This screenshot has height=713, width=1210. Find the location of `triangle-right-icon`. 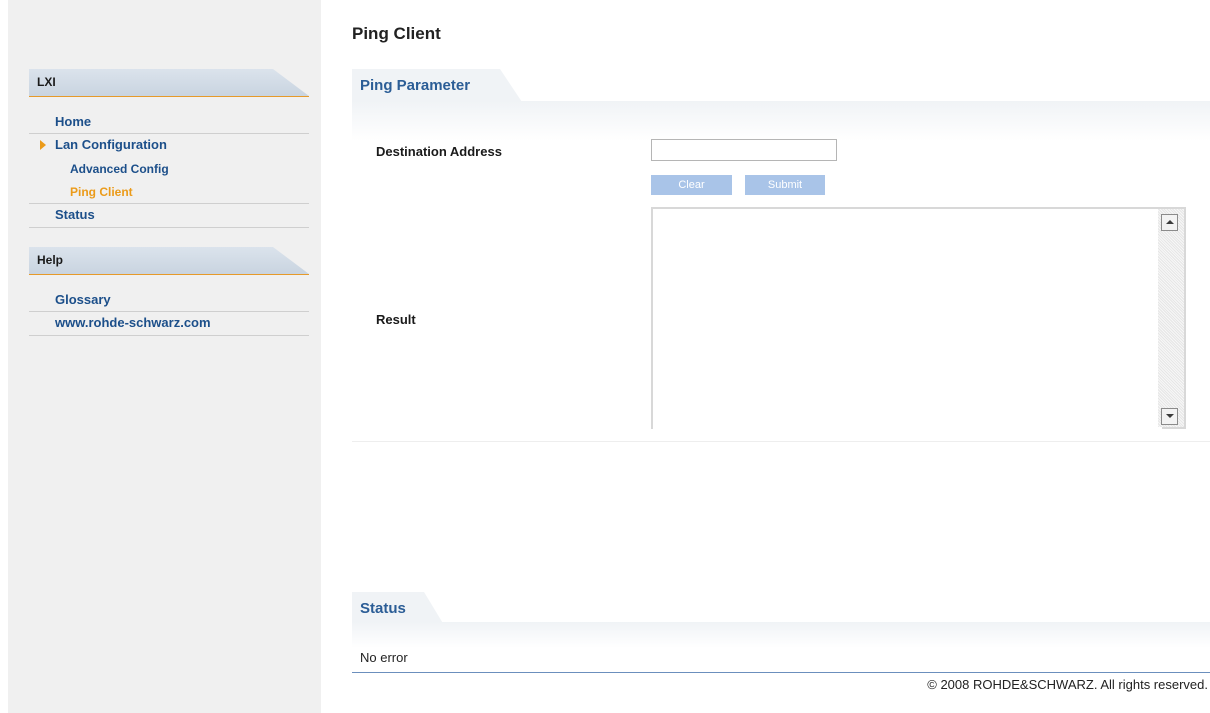

triangle-right-icon is located at coordinates (43, 145).